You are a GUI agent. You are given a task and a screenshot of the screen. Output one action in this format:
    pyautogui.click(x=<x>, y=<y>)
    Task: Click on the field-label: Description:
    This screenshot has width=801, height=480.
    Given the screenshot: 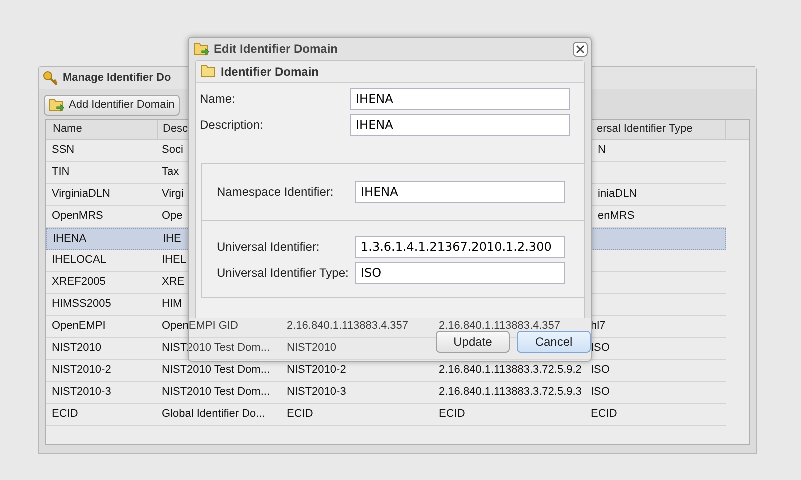 What is the action you would take?
    pyautogui.click(x=232, y=125)
    